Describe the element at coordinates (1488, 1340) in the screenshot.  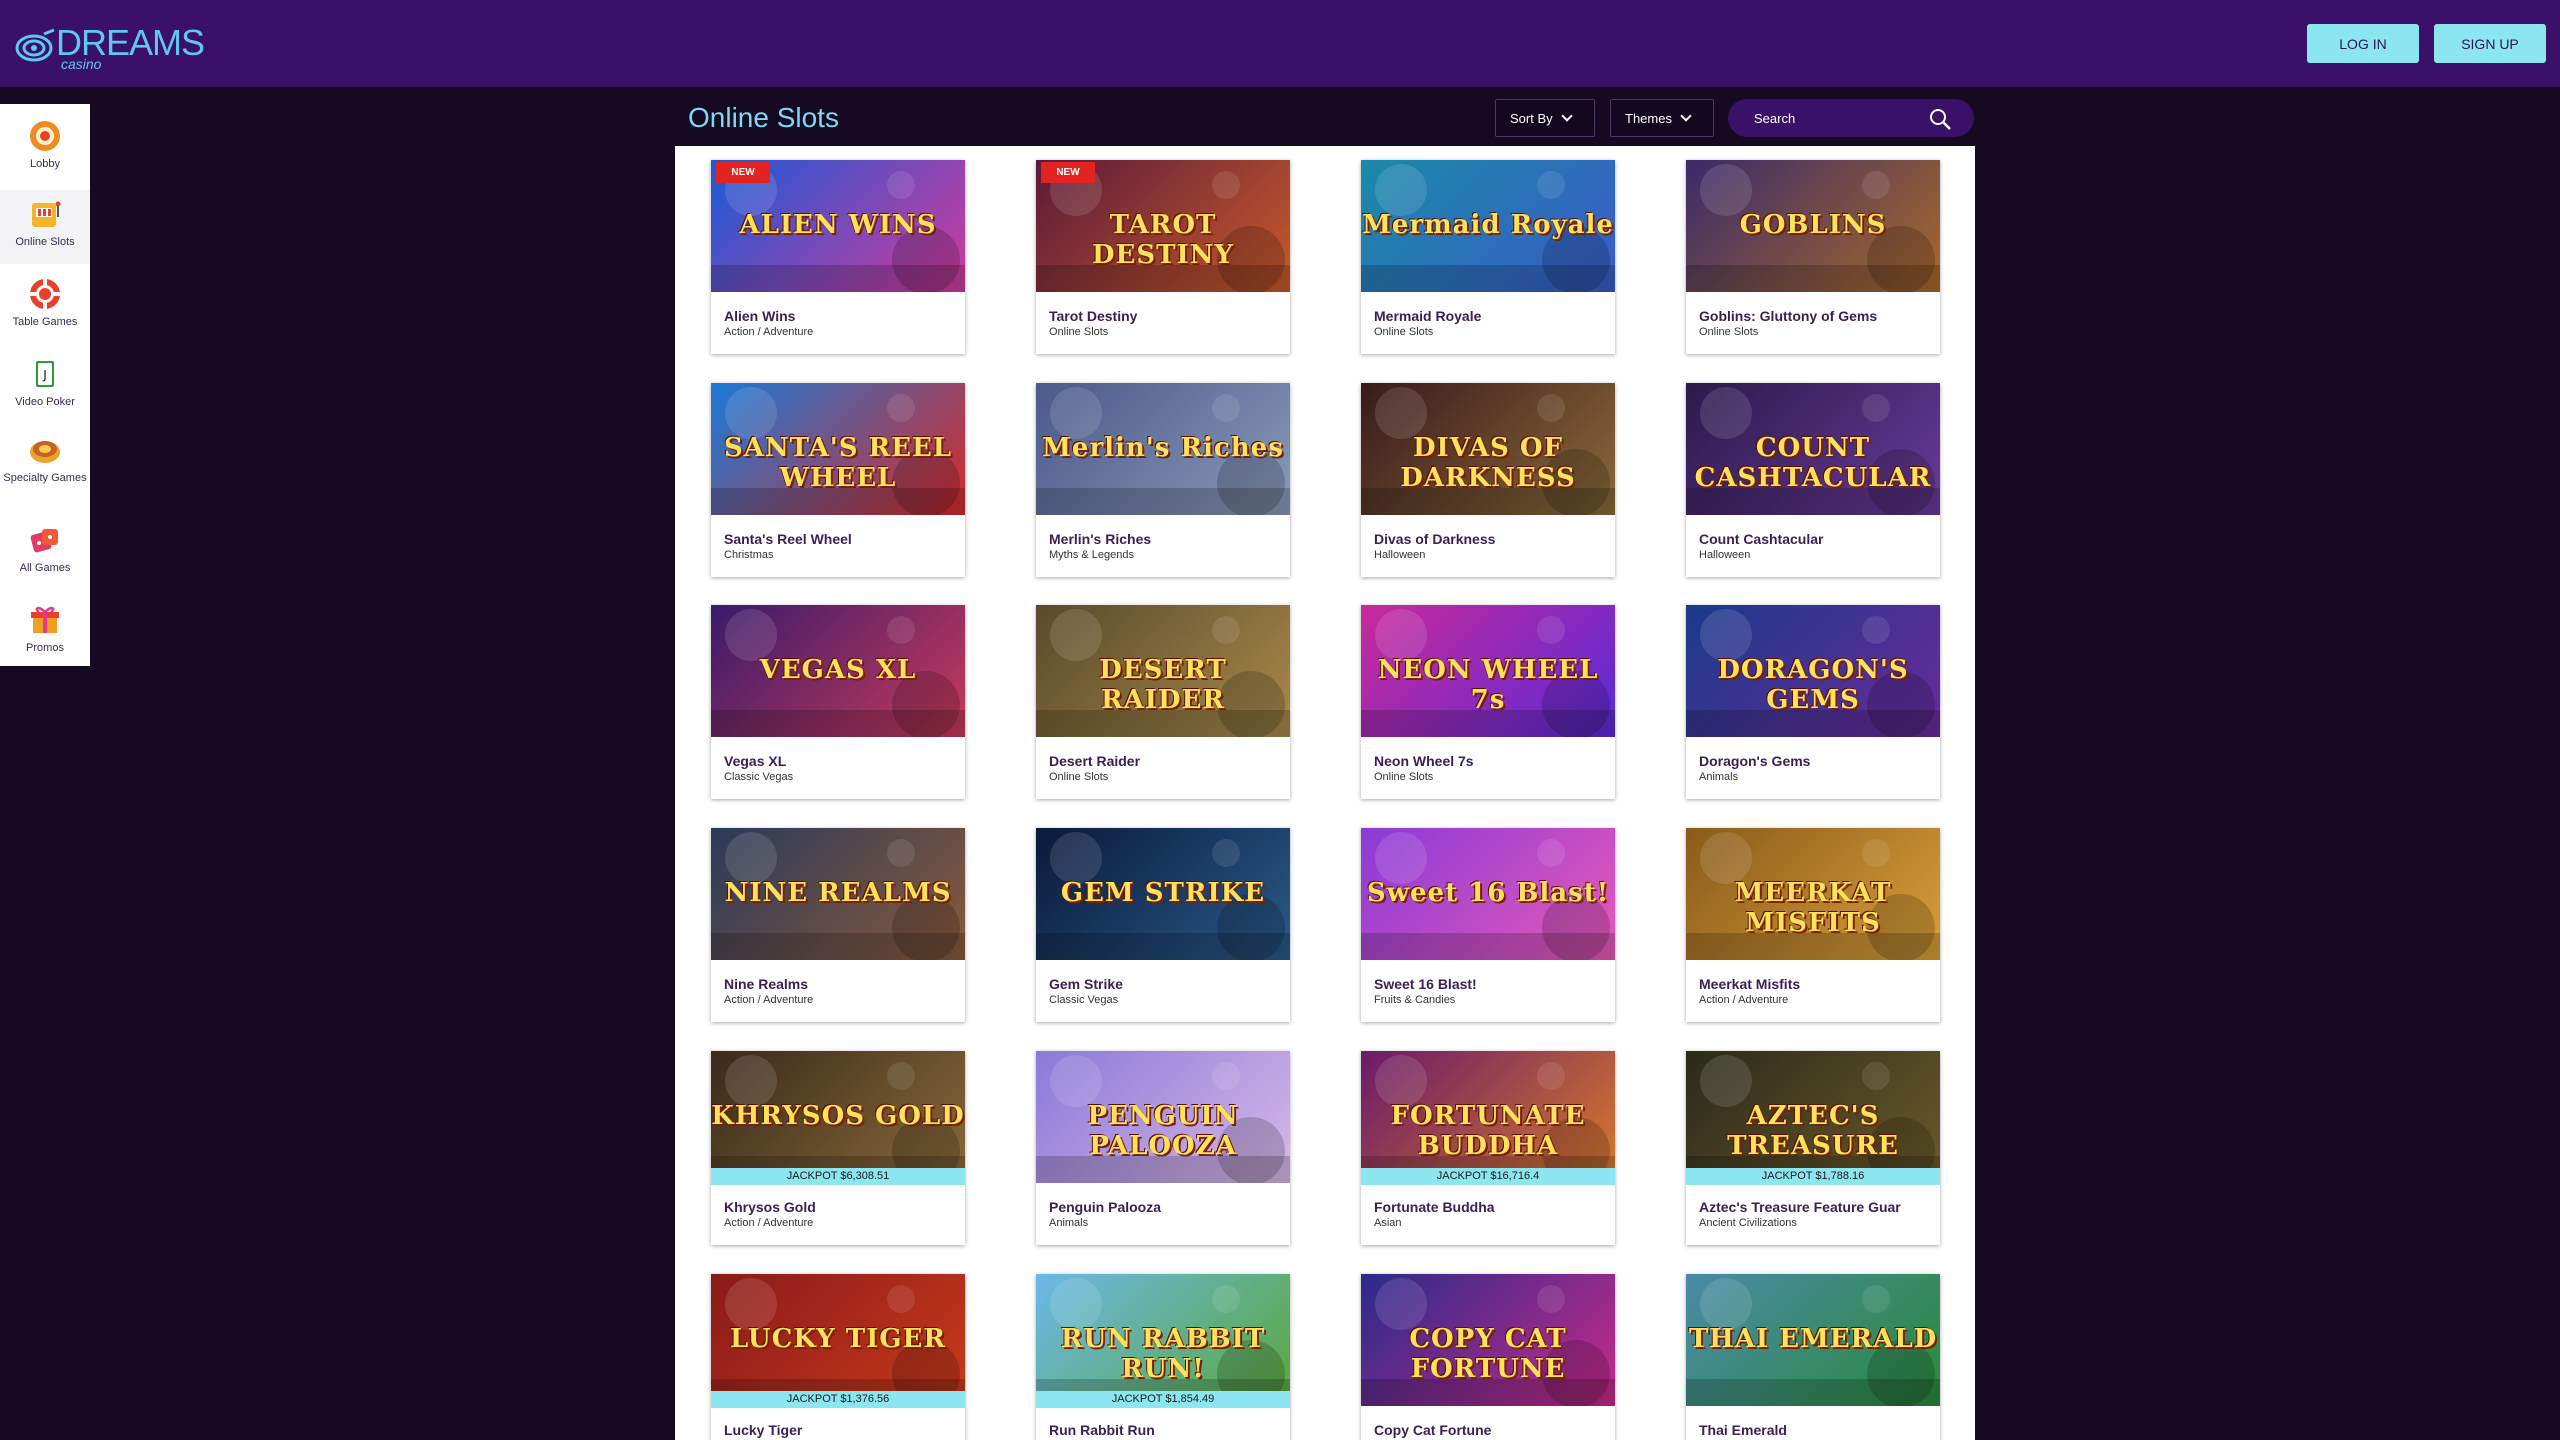
I see `game-thumbnail: COPY CAT FORTUNE` at that location.